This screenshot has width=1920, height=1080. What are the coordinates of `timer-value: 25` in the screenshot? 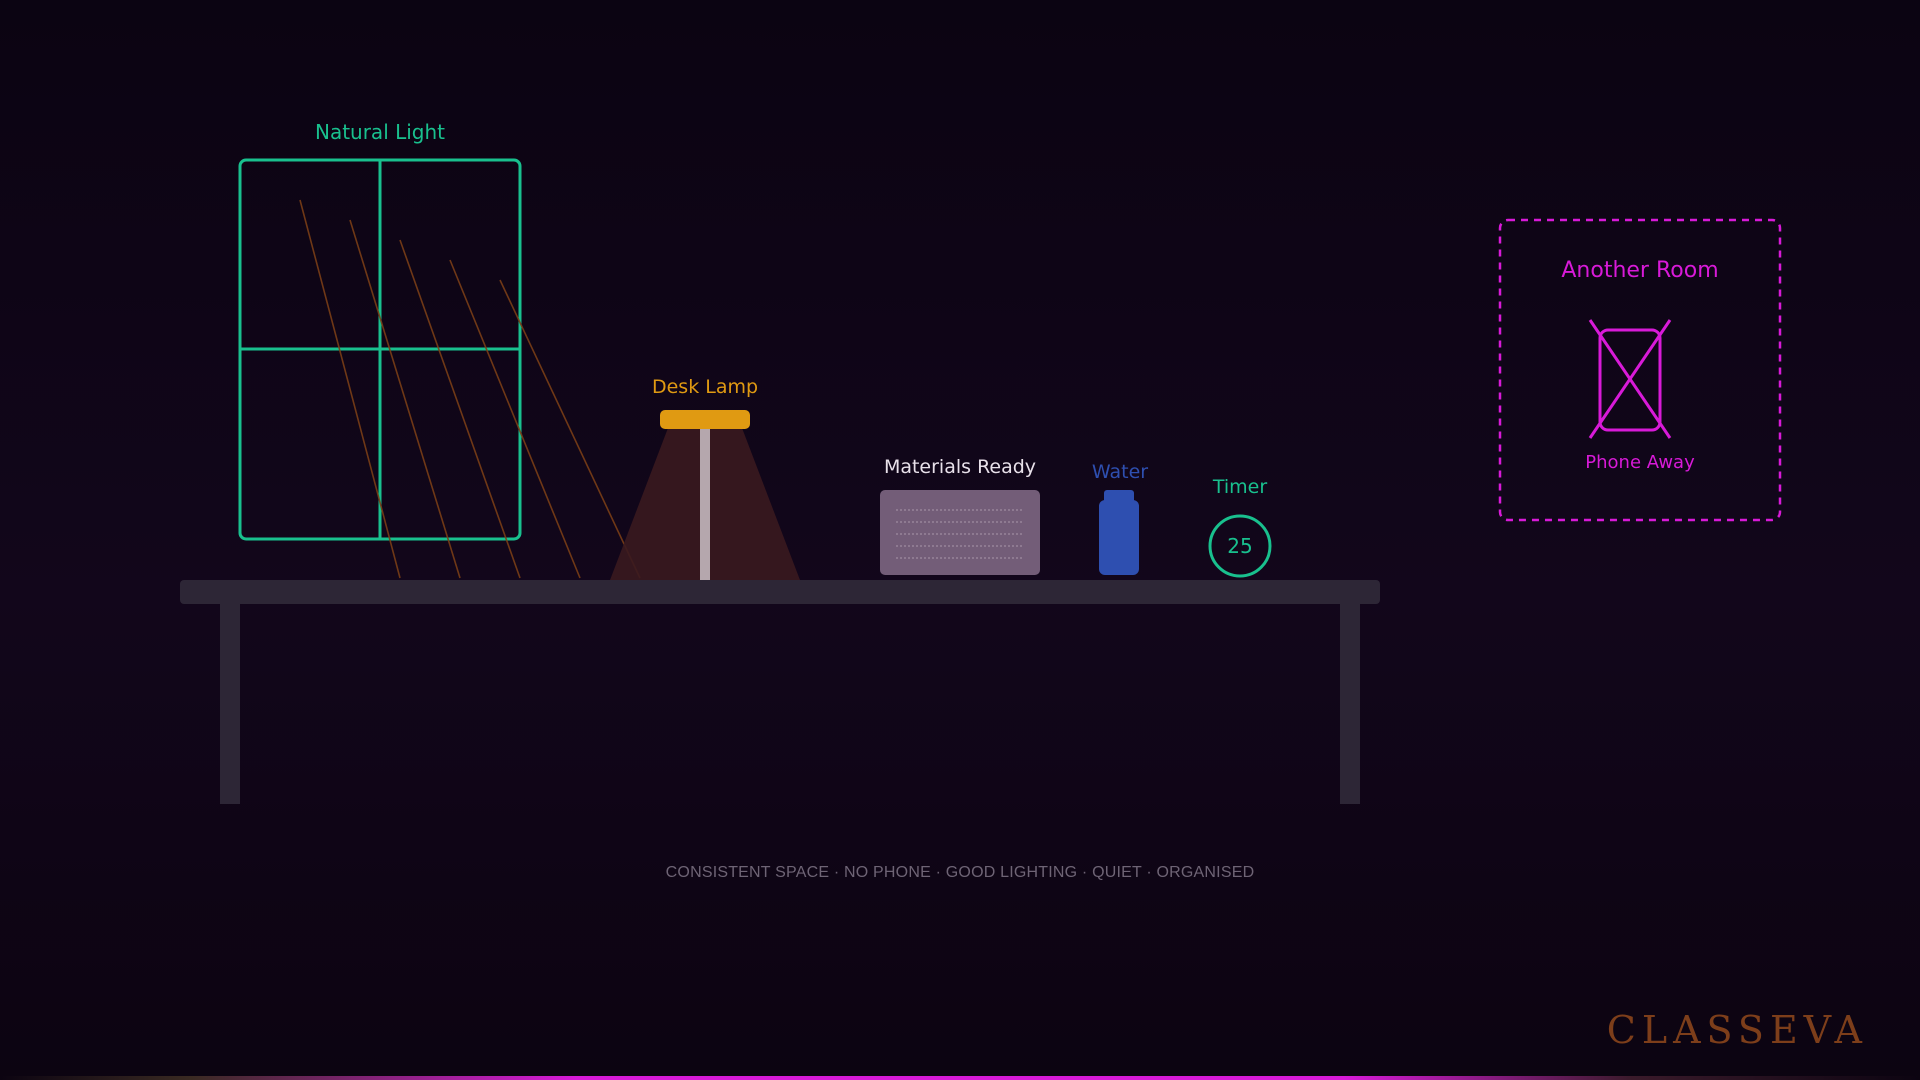 It's located at (1240, 546).